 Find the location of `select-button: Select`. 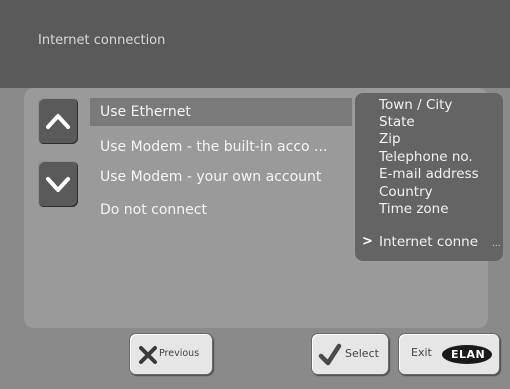

select-button: Select is located at coordinates (350, 354).